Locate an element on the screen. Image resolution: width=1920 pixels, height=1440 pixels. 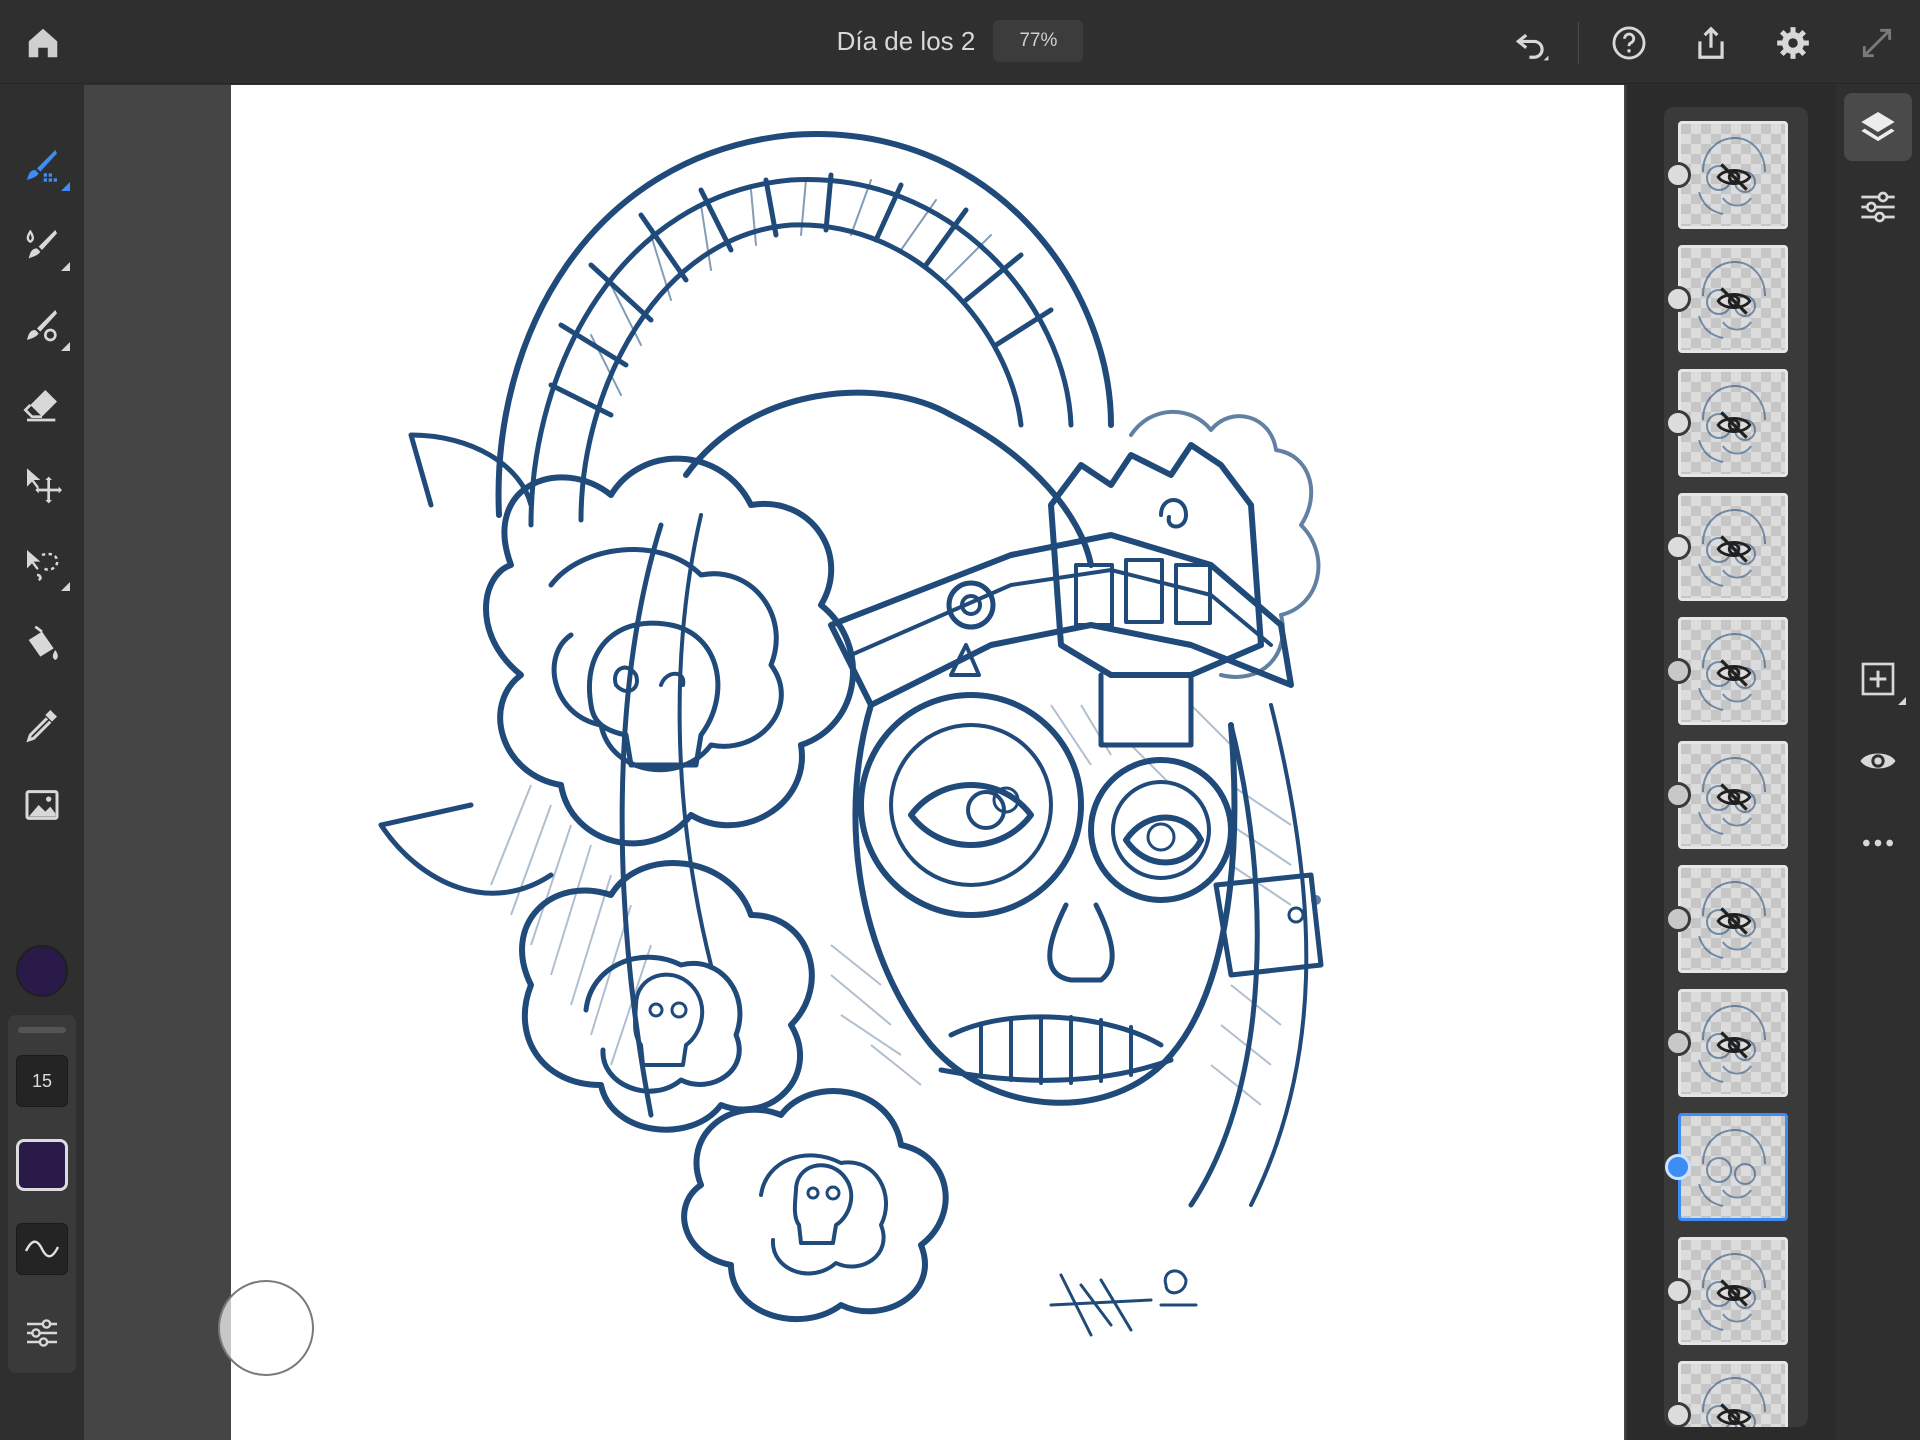
vector-brush-tool is located at coordinates (42, 325).